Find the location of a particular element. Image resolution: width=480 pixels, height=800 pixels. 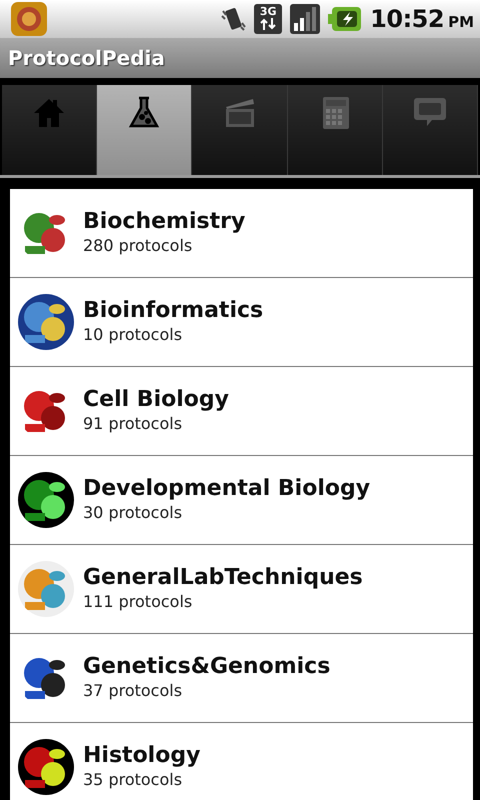

category-name: Biochemistry is located at coordinates (164, 221).